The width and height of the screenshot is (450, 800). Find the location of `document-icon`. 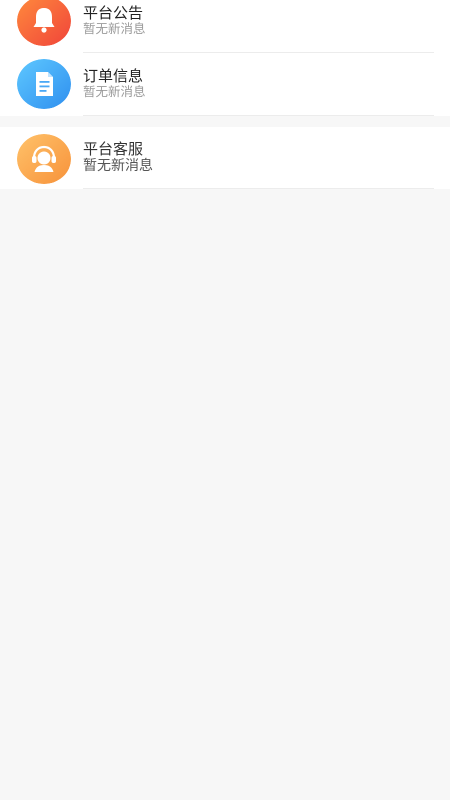

document-icon is located at coordinates (44, 84).